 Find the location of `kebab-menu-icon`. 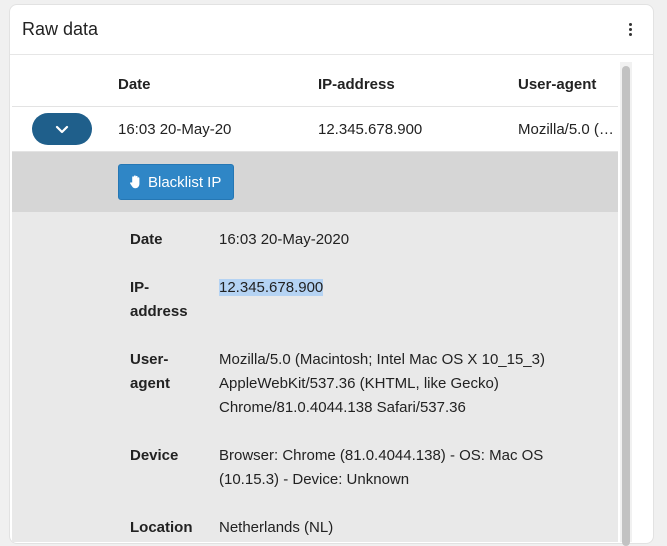

kebab-menu-icon is located at coordinates (630, 30).